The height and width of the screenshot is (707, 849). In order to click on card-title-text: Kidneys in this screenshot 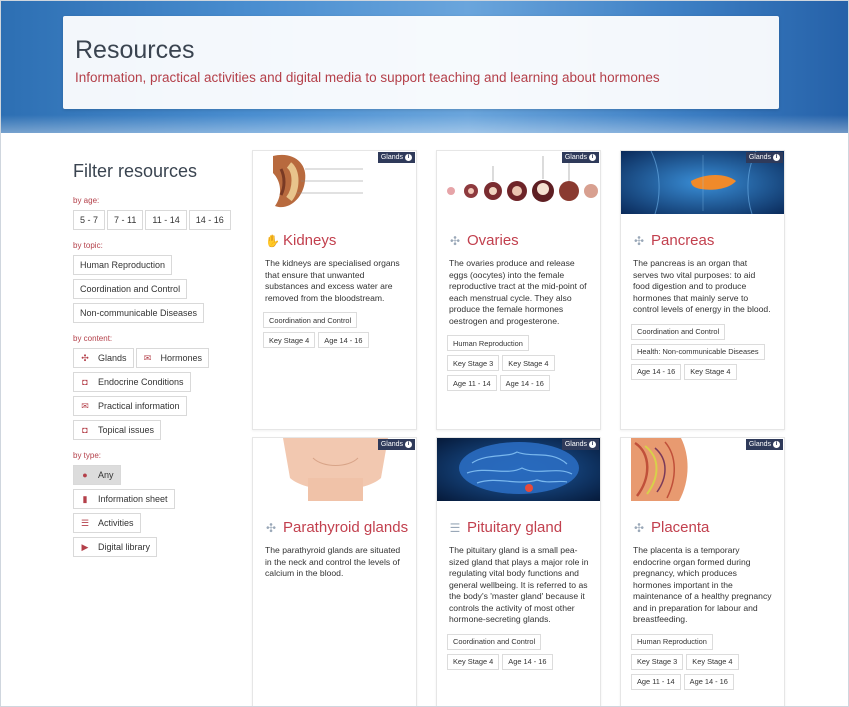, I will do `click(310, 240)`.